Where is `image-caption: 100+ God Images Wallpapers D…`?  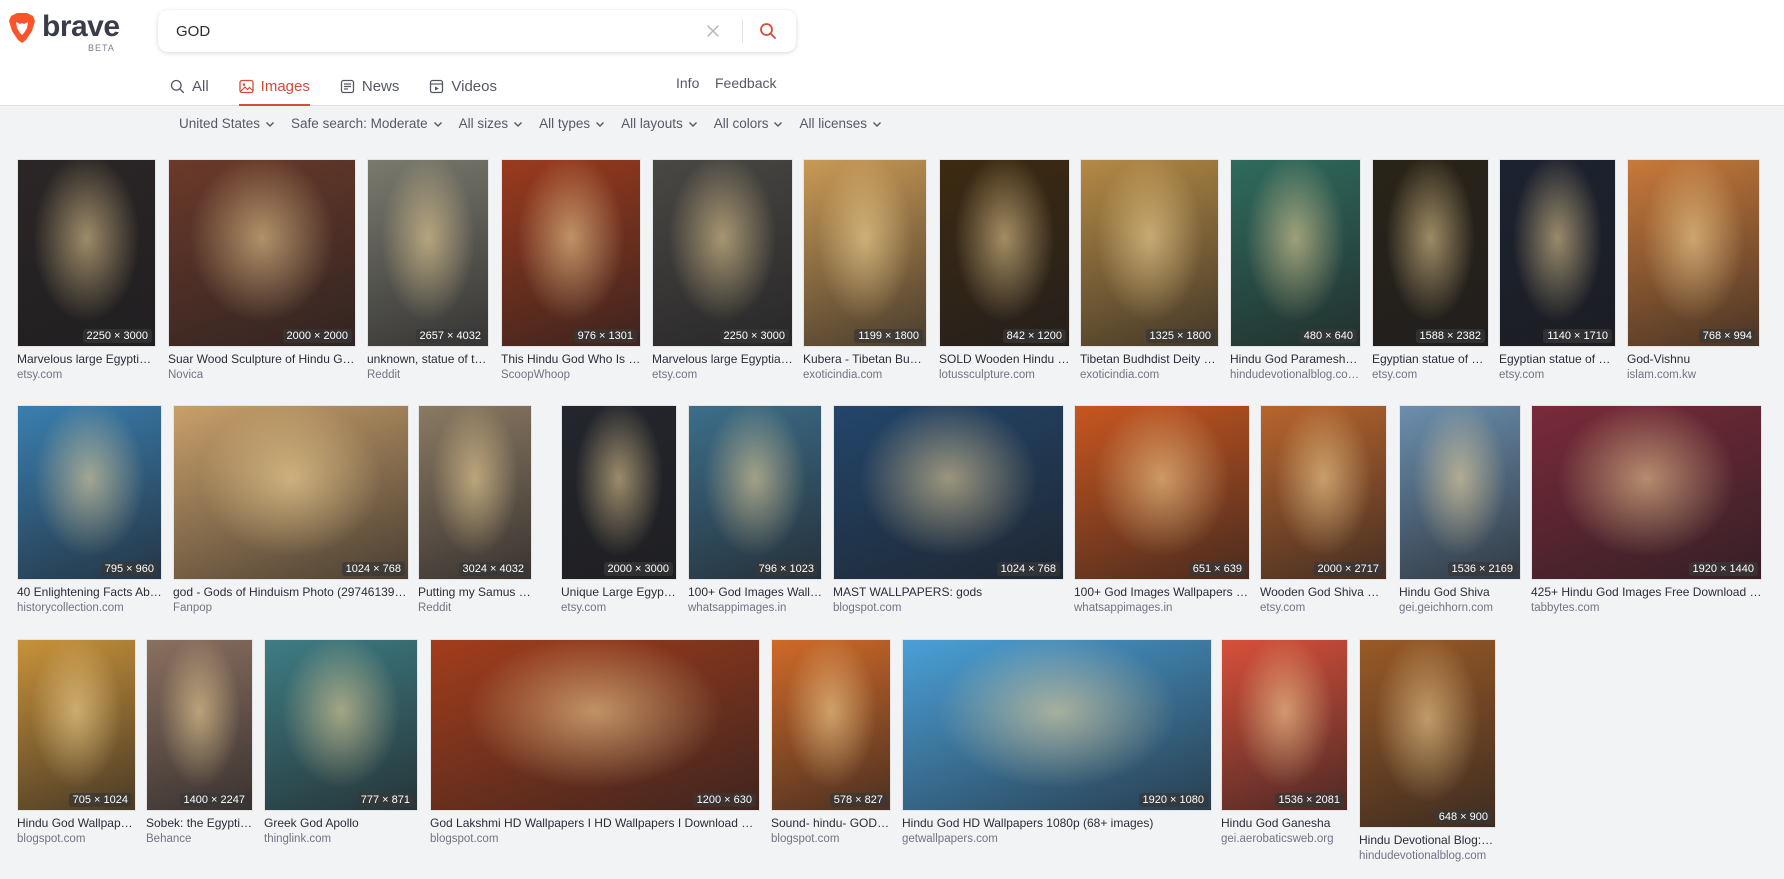 image-caption: 100+ God Images Wallpapers D… is located at coordinates (1162, 592).